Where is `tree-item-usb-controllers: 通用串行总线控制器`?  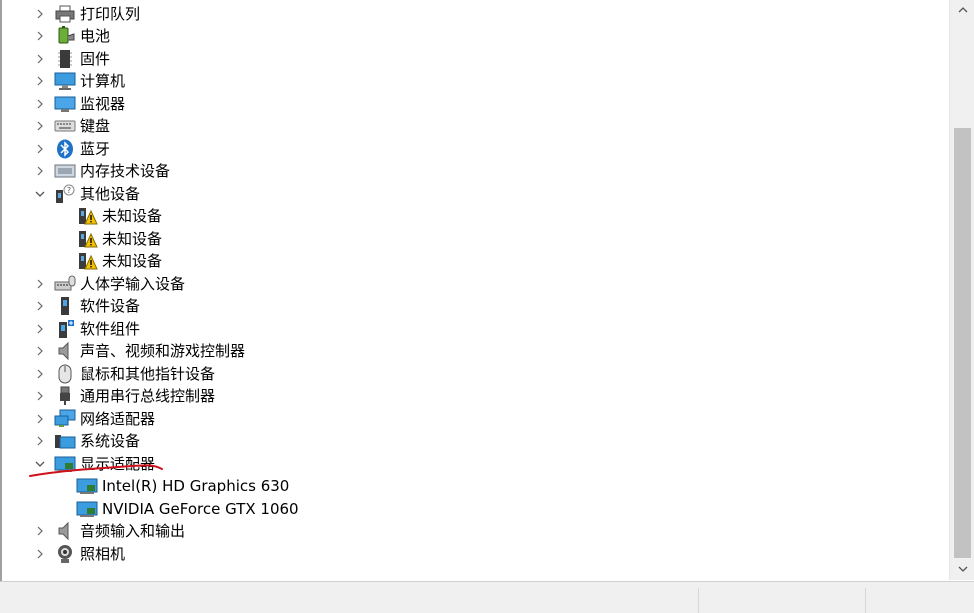 tree-item-usb-controllers: 通用串行总线控制器 is located at coordinates (123, 396).